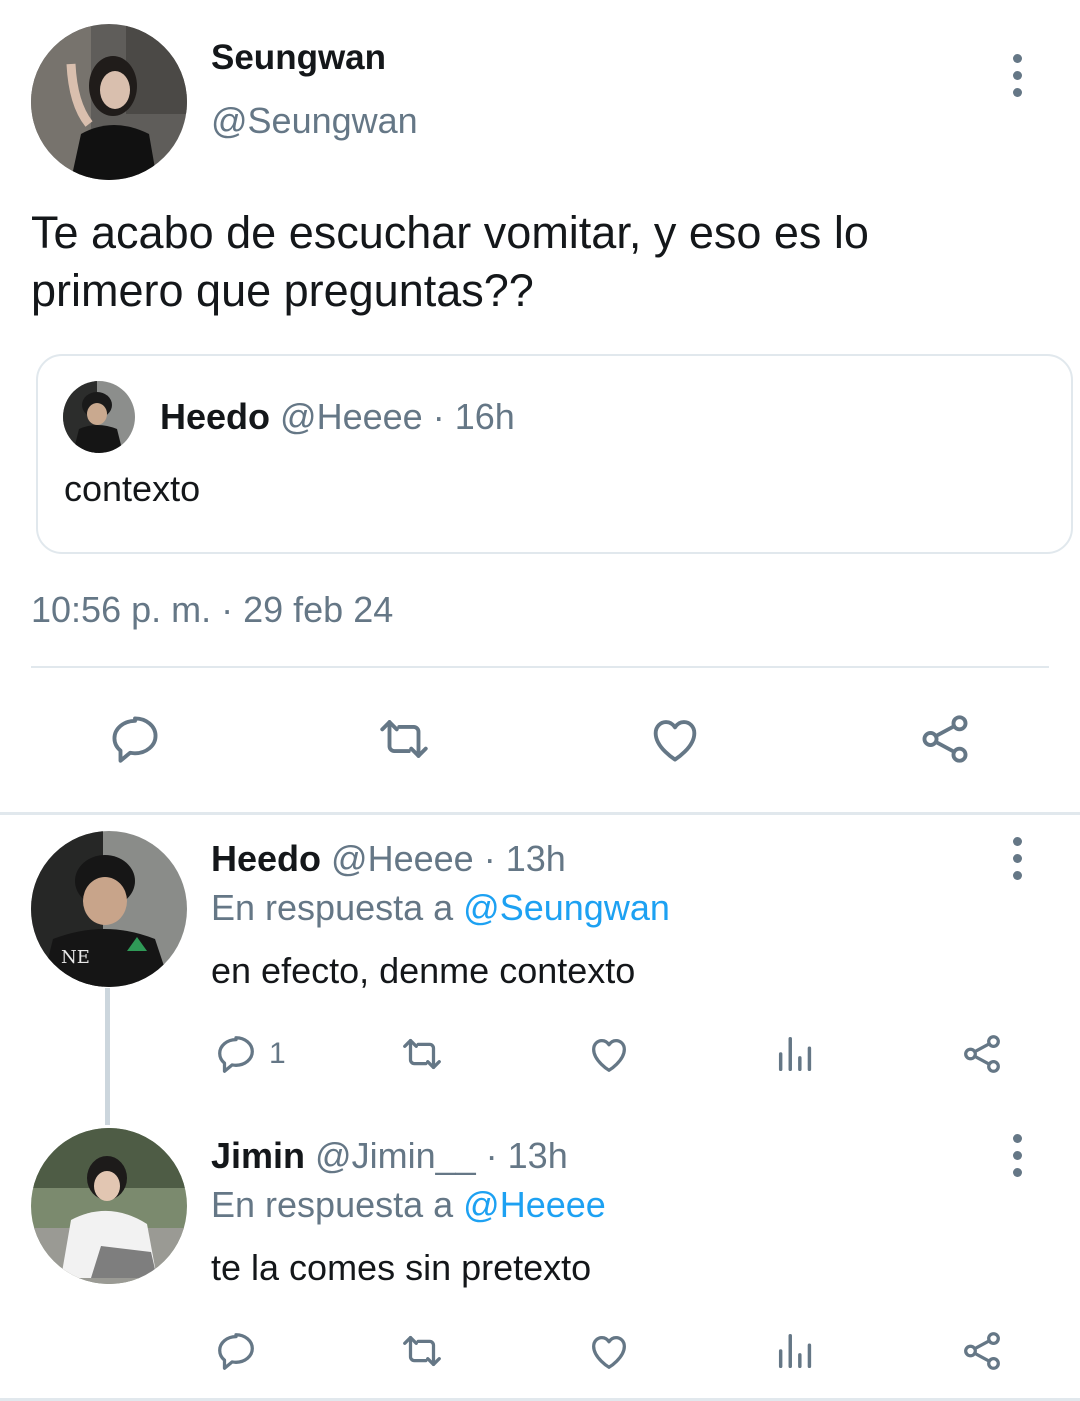  What do you see at coordinates (277, 1053) in the screenshot?
I see `reply-count: 1` at bounding box center [277, 1053].